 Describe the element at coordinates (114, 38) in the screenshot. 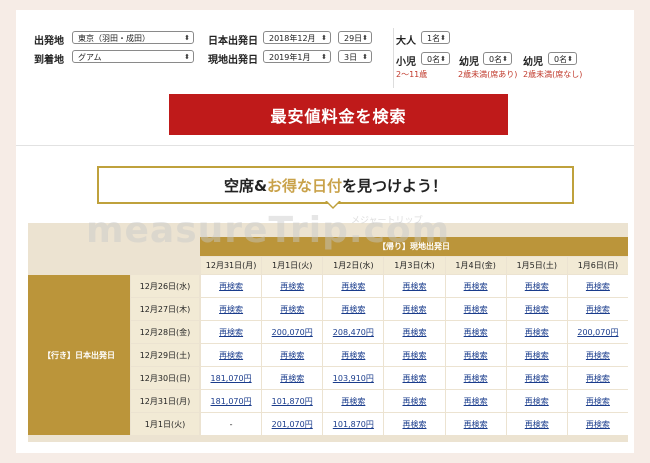

I see `depart-select-value: 東京（羽田・成田）` at that location.